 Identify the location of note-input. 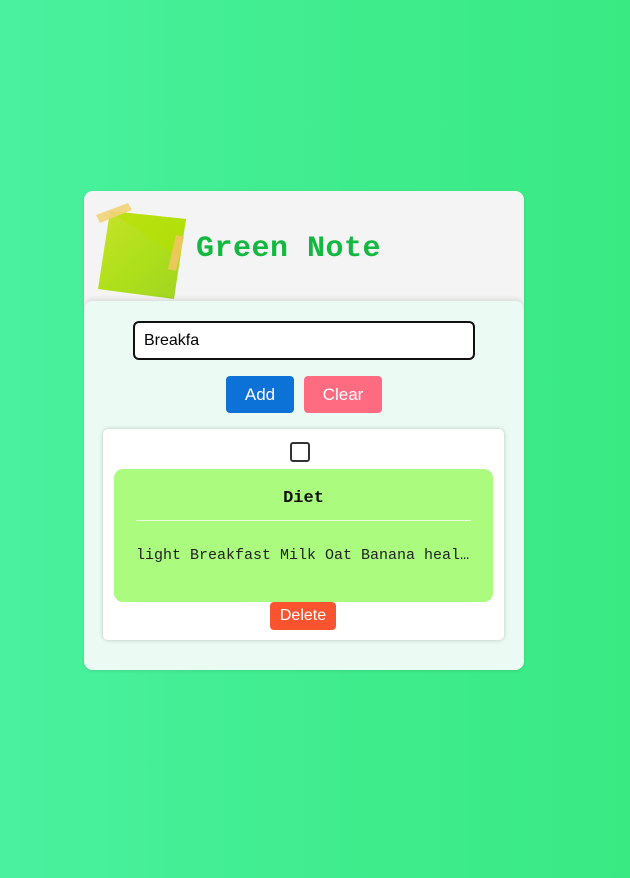
(304, 340).